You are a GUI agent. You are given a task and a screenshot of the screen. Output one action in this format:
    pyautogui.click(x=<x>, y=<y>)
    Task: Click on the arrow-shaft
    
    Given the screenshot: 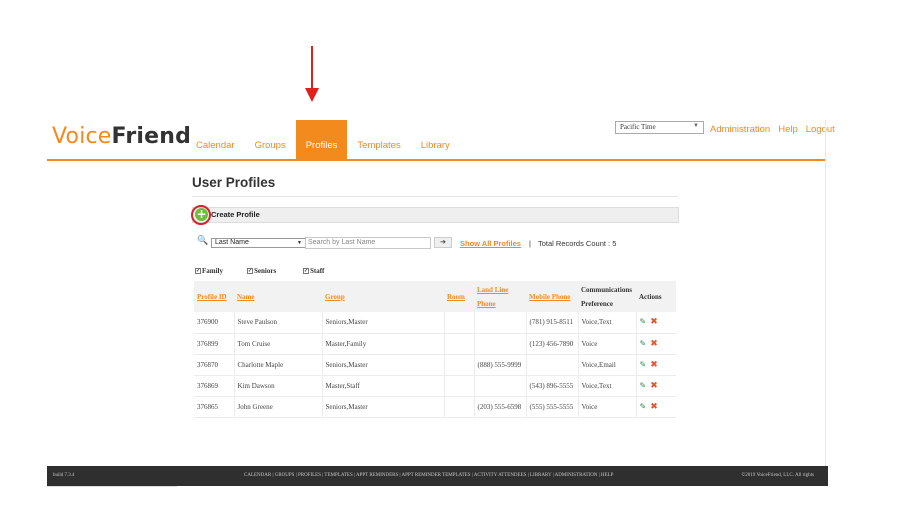 What is the action you would take?
    pyautogui.click(x=312, y=68)
    